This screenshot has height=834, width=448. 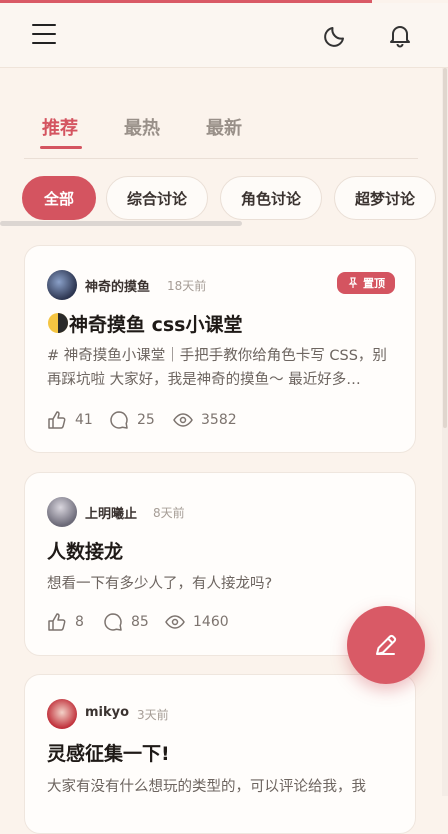 I want to click on tab-recommended: 推荐, so click(x=60, y=127).